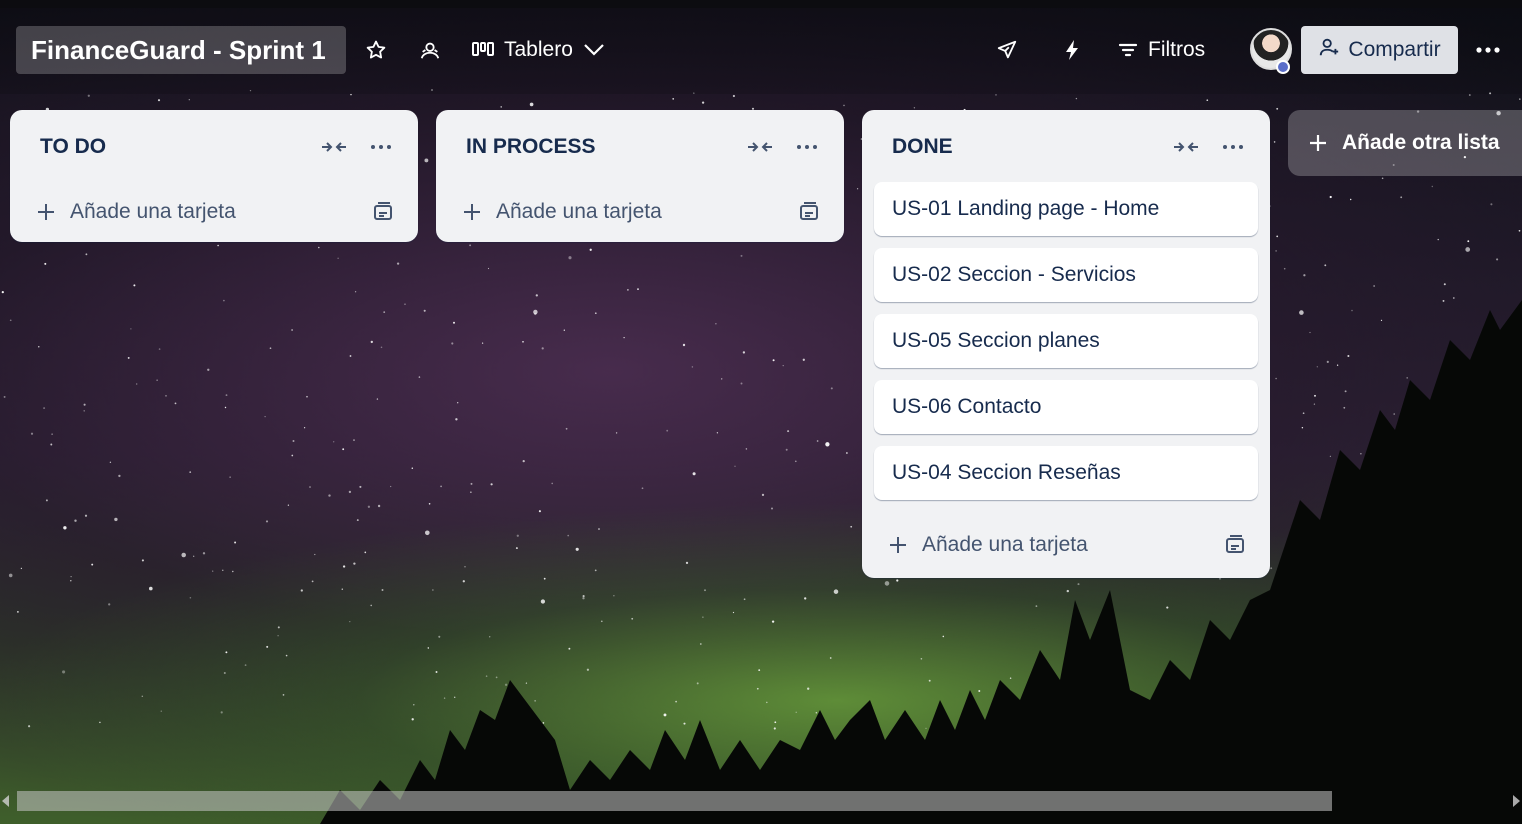 The height and width of the screenshot is (824, 1522). Describe the element at coordinates (1066, 275) in the screenshot. I see `card: US-02 Seccion - Servicios` at that location.